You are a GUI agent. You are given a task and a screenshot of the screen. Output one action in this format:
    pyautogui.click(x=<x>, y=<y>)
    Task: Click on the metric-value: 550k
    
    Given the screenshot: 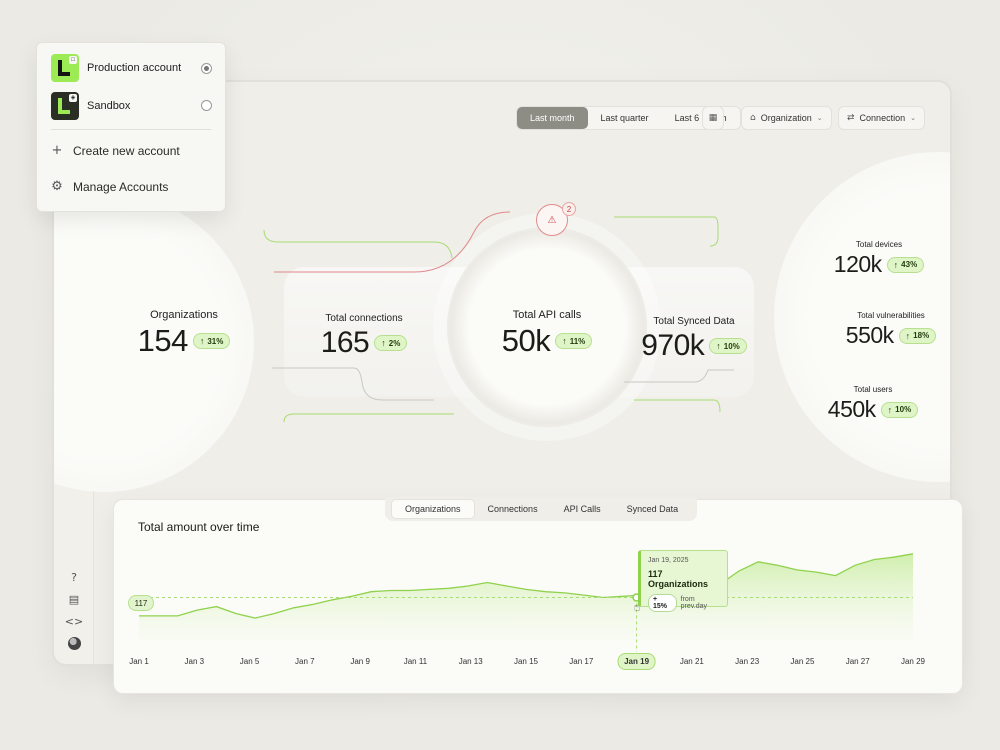 What is the action you would take?
    pyautogui.click(x=869, y=335)
    